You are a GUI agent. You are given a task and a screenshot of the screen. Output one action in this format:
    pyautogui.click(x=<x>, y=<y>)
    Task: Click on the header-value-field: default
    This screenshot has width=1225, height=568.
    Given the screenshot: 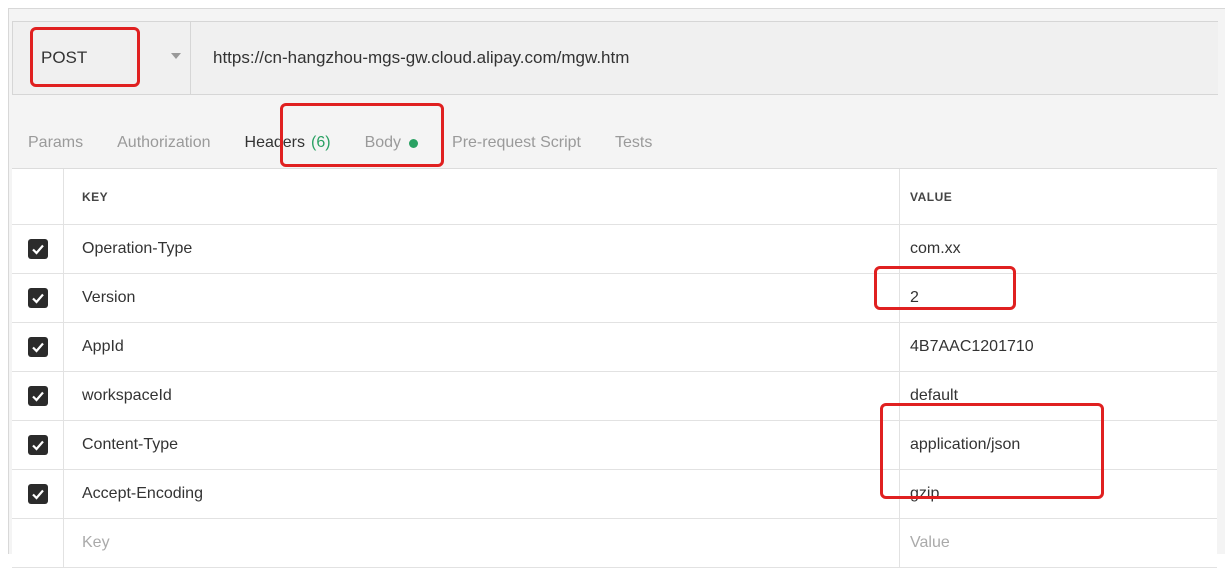 What is the action you would take?
    pyautogui.click(x=1058, y=396)
    